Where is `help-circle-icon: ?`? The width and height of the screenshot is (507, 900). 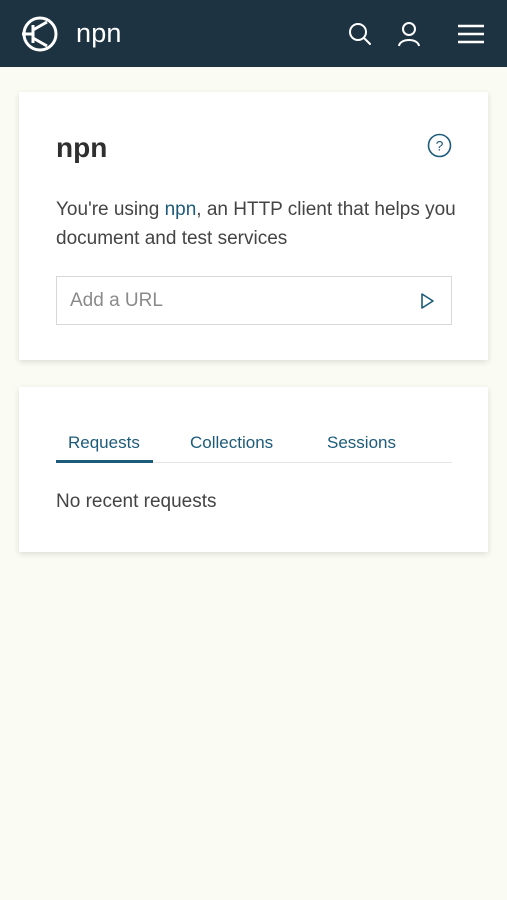 help-circle-icon: ? is located at coordinates (439, 145).